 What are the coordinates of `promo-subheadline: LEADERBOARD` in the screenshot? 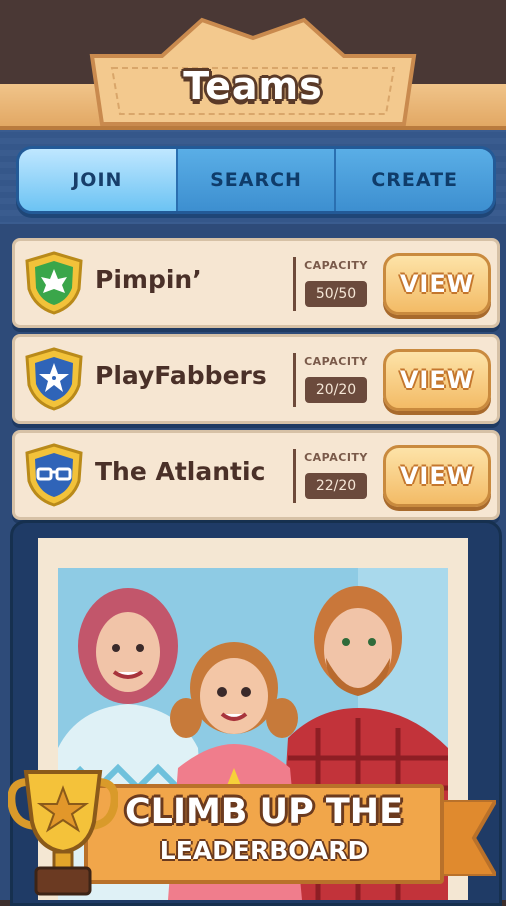 It's located at (264, 850).